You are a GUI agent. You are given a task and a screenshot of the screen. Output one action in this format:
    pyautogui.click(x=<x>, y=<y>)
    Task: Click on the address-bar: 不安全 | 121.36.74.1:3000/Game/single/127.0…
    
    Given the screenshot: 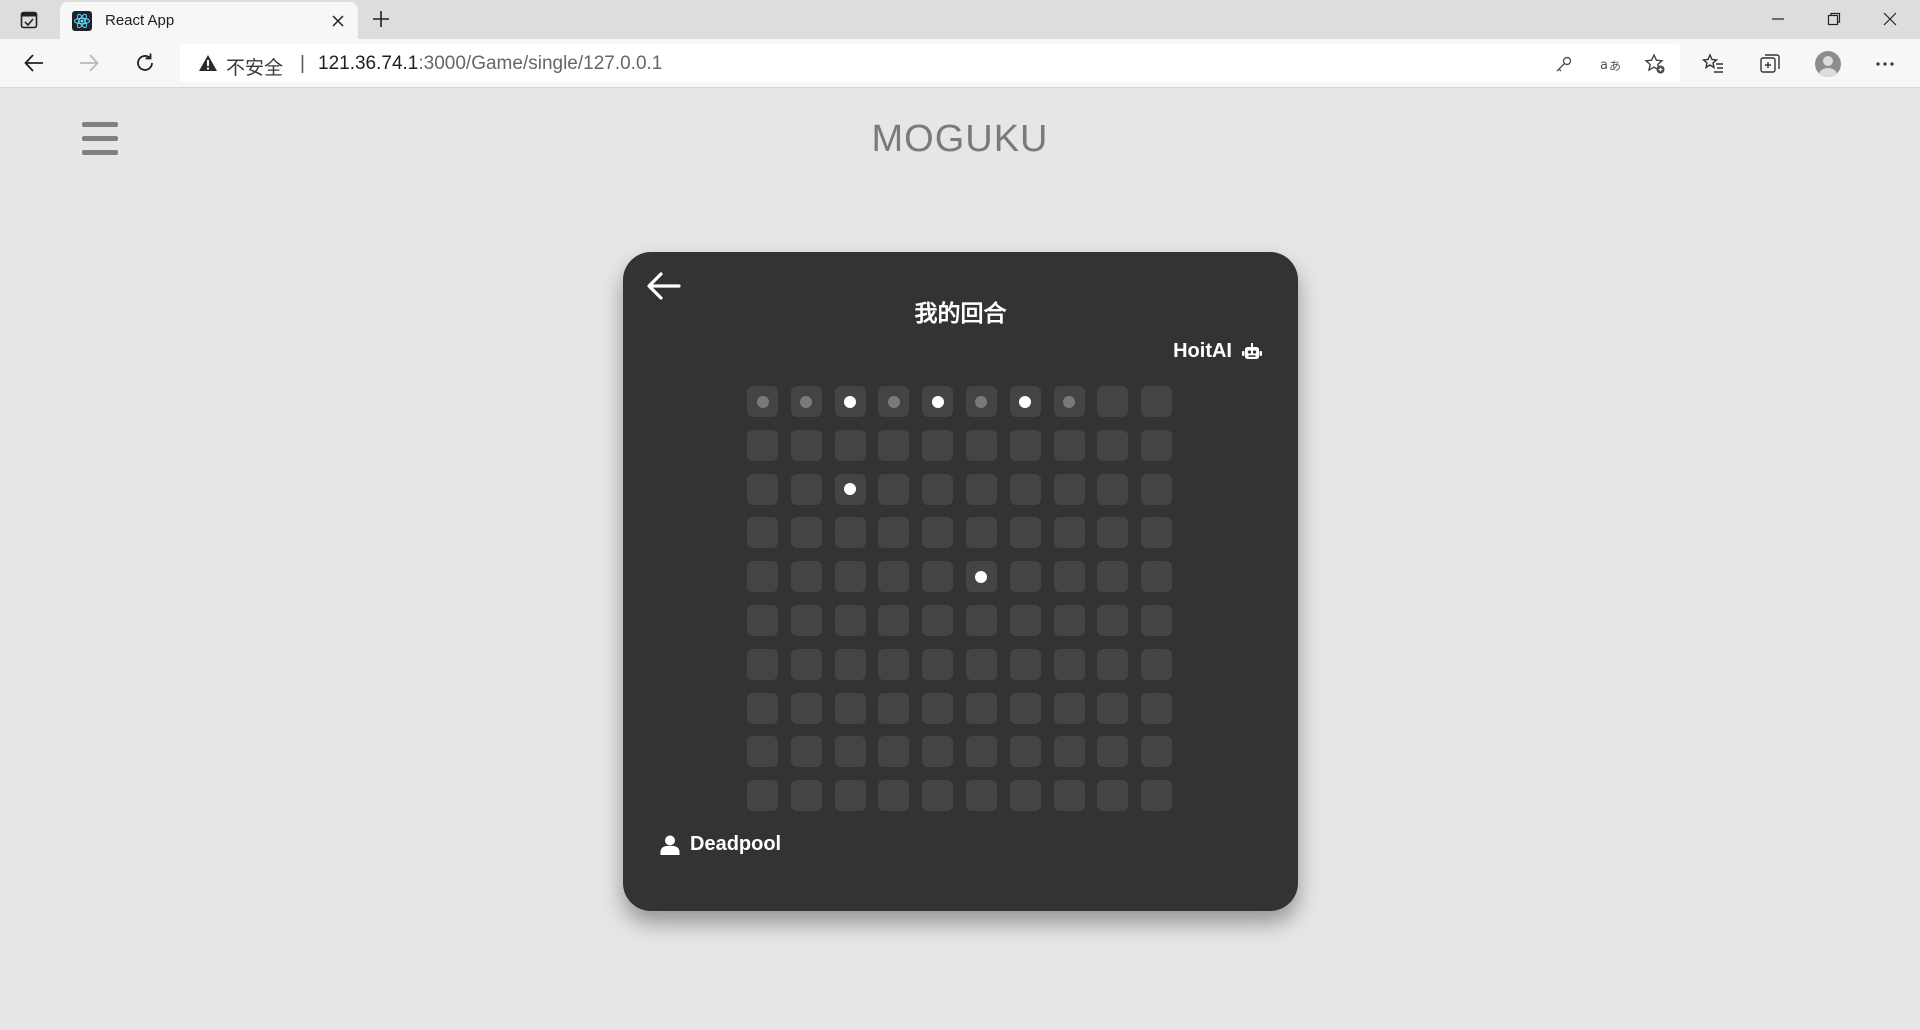 What is the action you would take?
    pyautogui.click(x=930, y=63)
    